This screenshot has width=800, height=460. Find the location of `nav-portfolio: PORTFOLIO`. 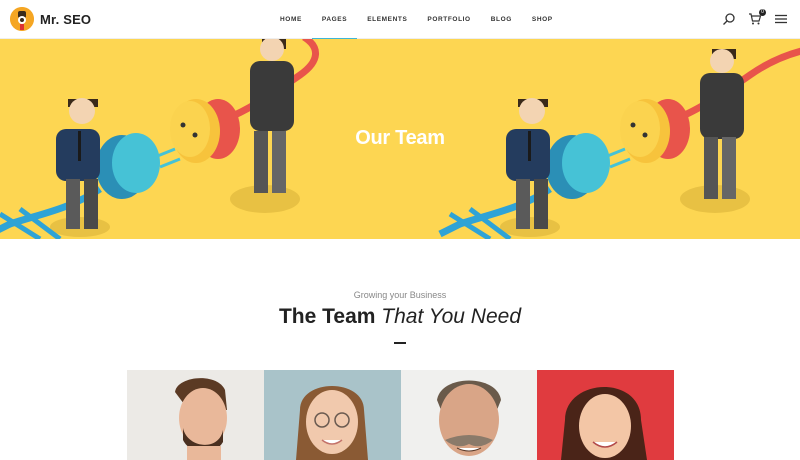

nav-portfolio: PORTFOLIO is located at coordinates (448, 19).